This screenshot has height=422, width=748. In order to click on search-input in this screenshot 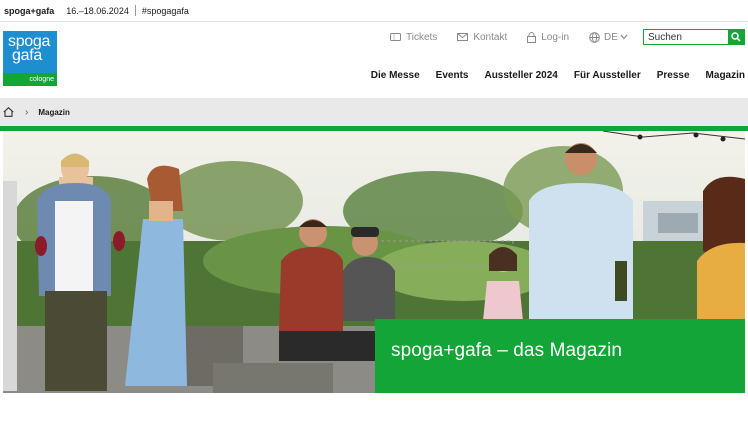, I will do `click(686, 37)`.